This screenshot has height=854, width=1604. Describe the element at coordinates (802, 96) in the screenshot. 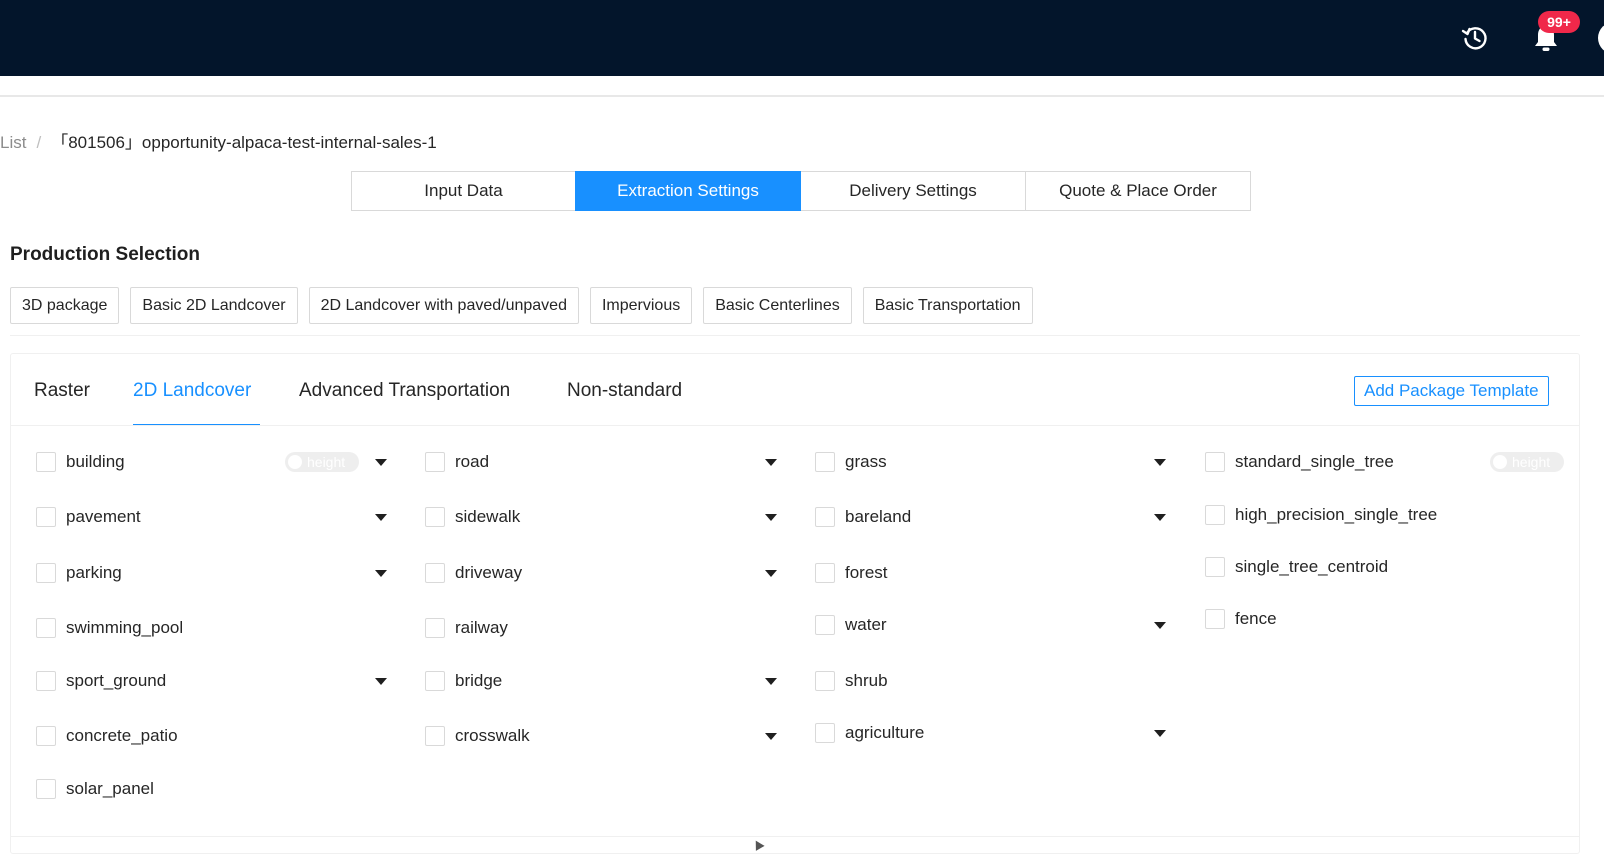

I see `header-divider` at that location.